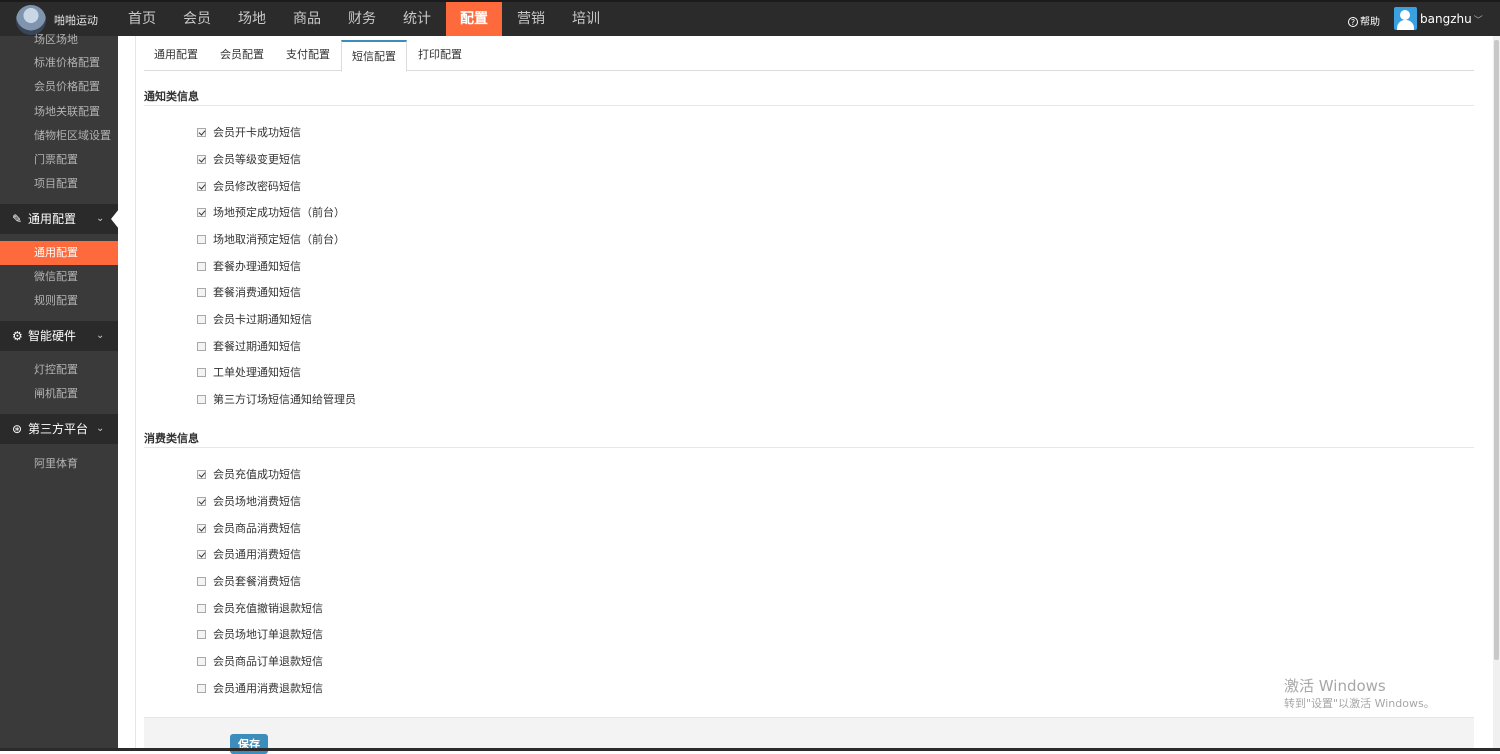 The image size is (1500, 754). I want to click on sidebar-group-label: 智能硬件, so click(52, 336).